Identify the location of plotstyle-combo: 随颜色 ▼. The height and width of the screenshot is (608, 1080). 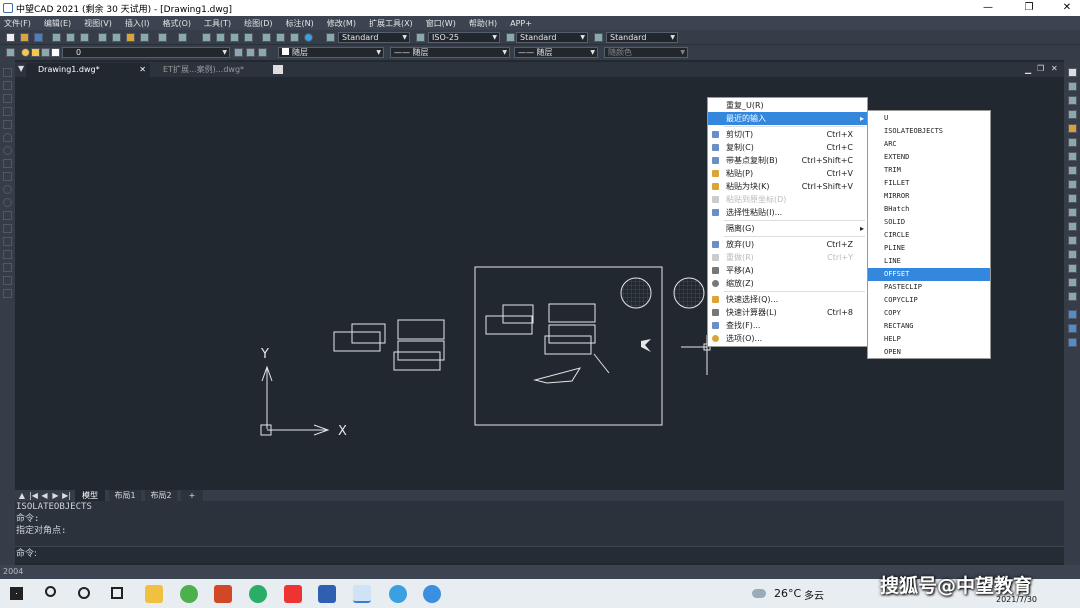
(646, 52).